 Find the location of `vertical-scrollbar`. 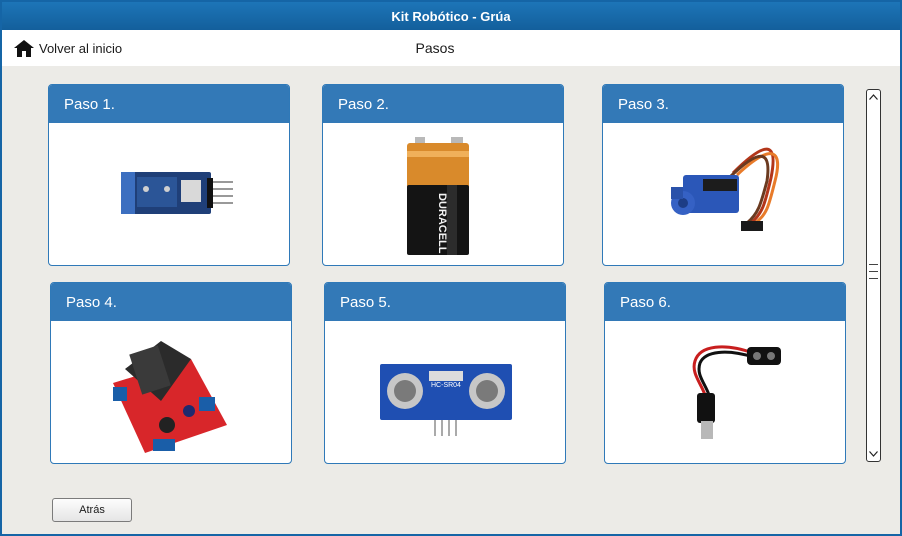

vertical-scrollbar is located at coordinates (873, 275).